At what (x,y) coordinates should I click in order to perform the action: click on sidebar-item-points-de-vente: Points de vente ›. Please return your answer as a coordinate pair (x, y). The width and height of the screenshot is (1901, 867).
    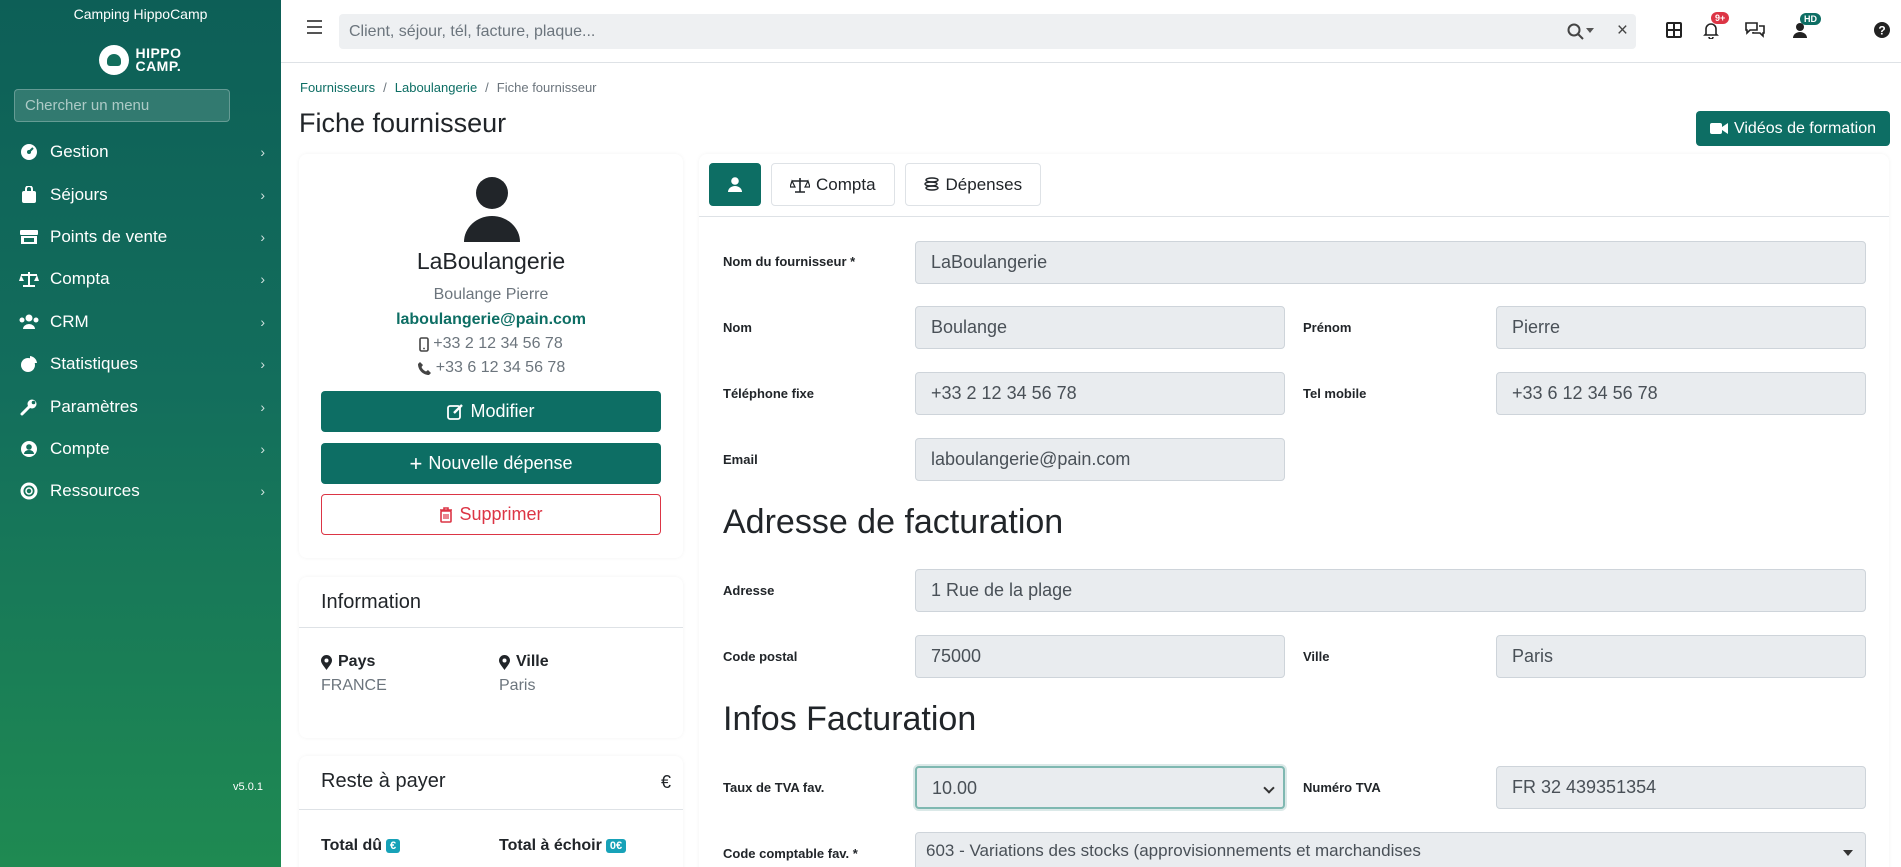
    Looking at the image, I should click on (140, 237).